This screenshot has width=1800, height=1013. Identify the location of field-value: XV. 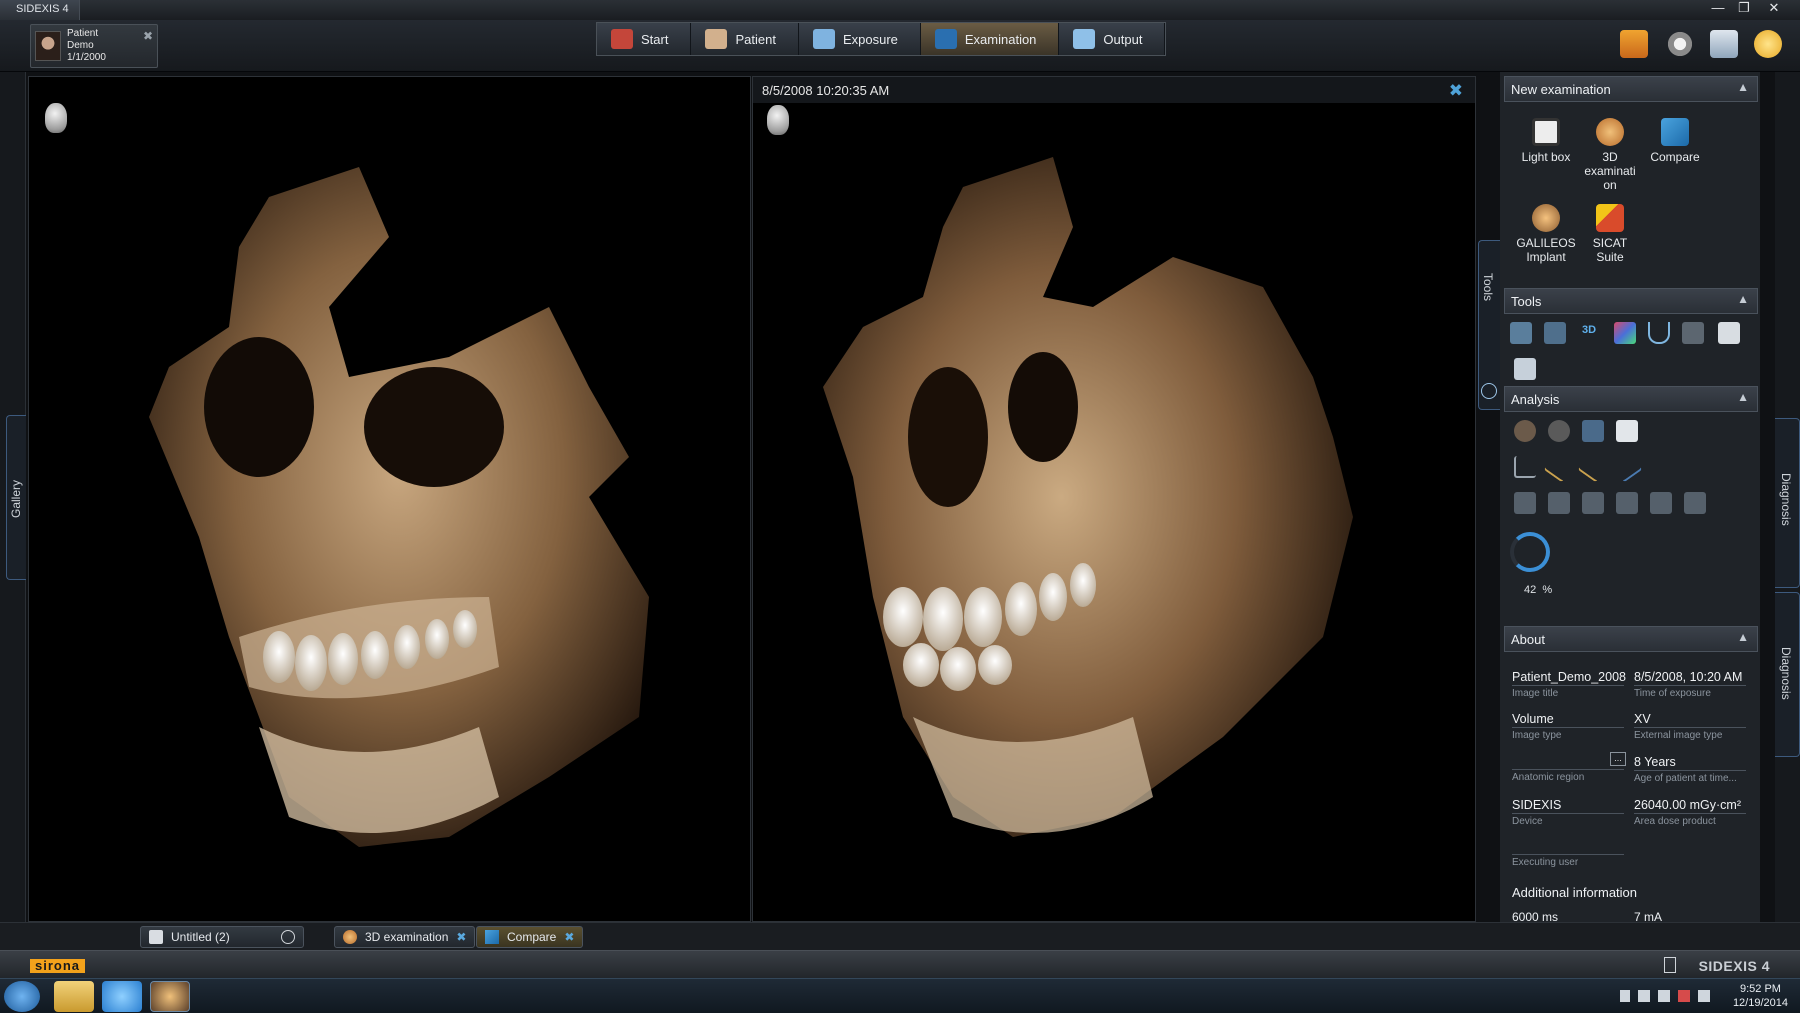
(1690, 720).